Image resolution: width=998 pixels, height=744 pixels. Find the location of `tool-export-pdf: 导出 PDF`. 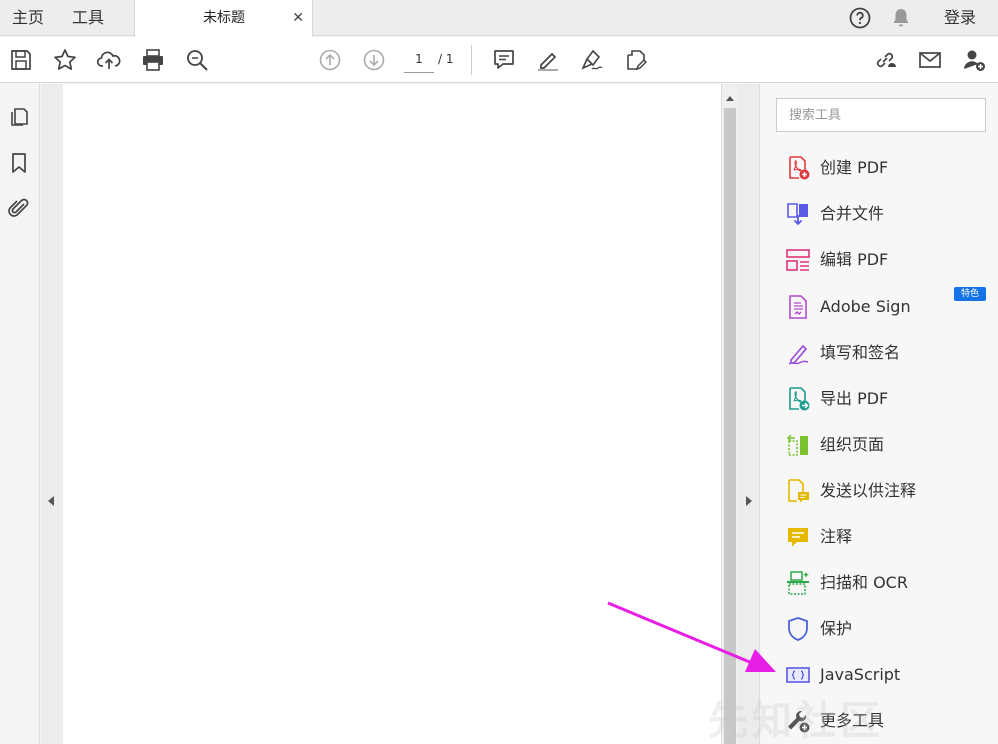

tool-export-pdf: 导出 PDF is located at coordinates (885, 399).